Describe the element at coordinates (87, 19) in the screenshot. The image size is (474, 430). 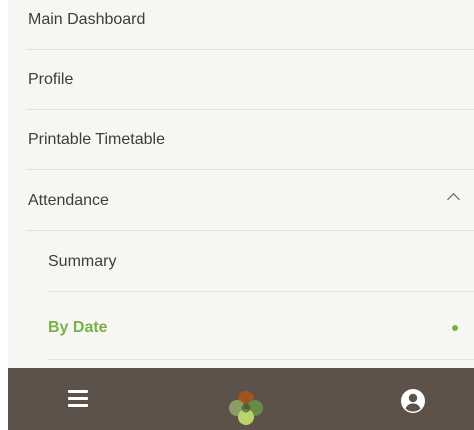
I see `menu-item-label: Main Dashboard` at that location.